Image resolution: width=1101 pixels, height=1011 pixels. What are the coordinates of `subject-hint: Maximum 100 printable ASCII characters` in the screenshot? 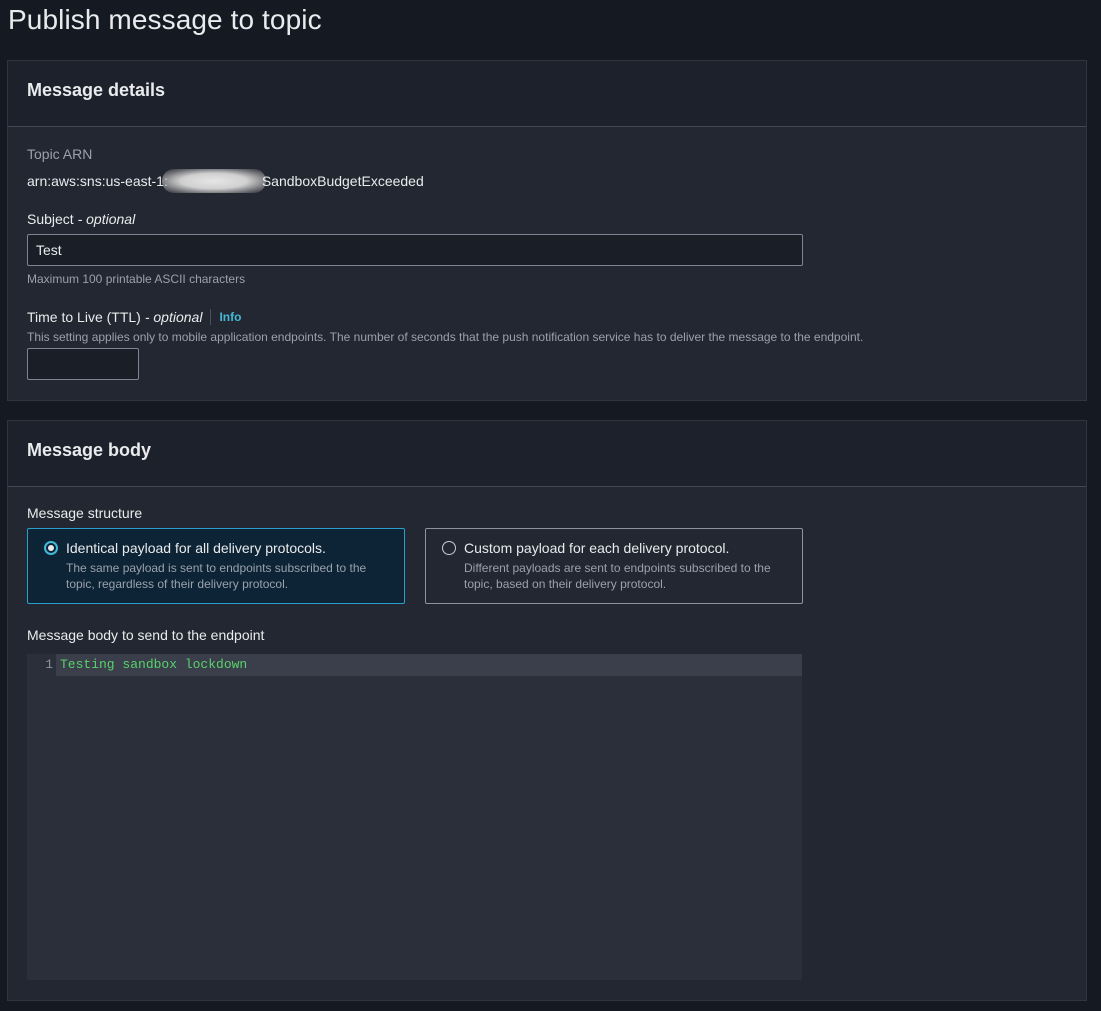 It's located at (136, 279).